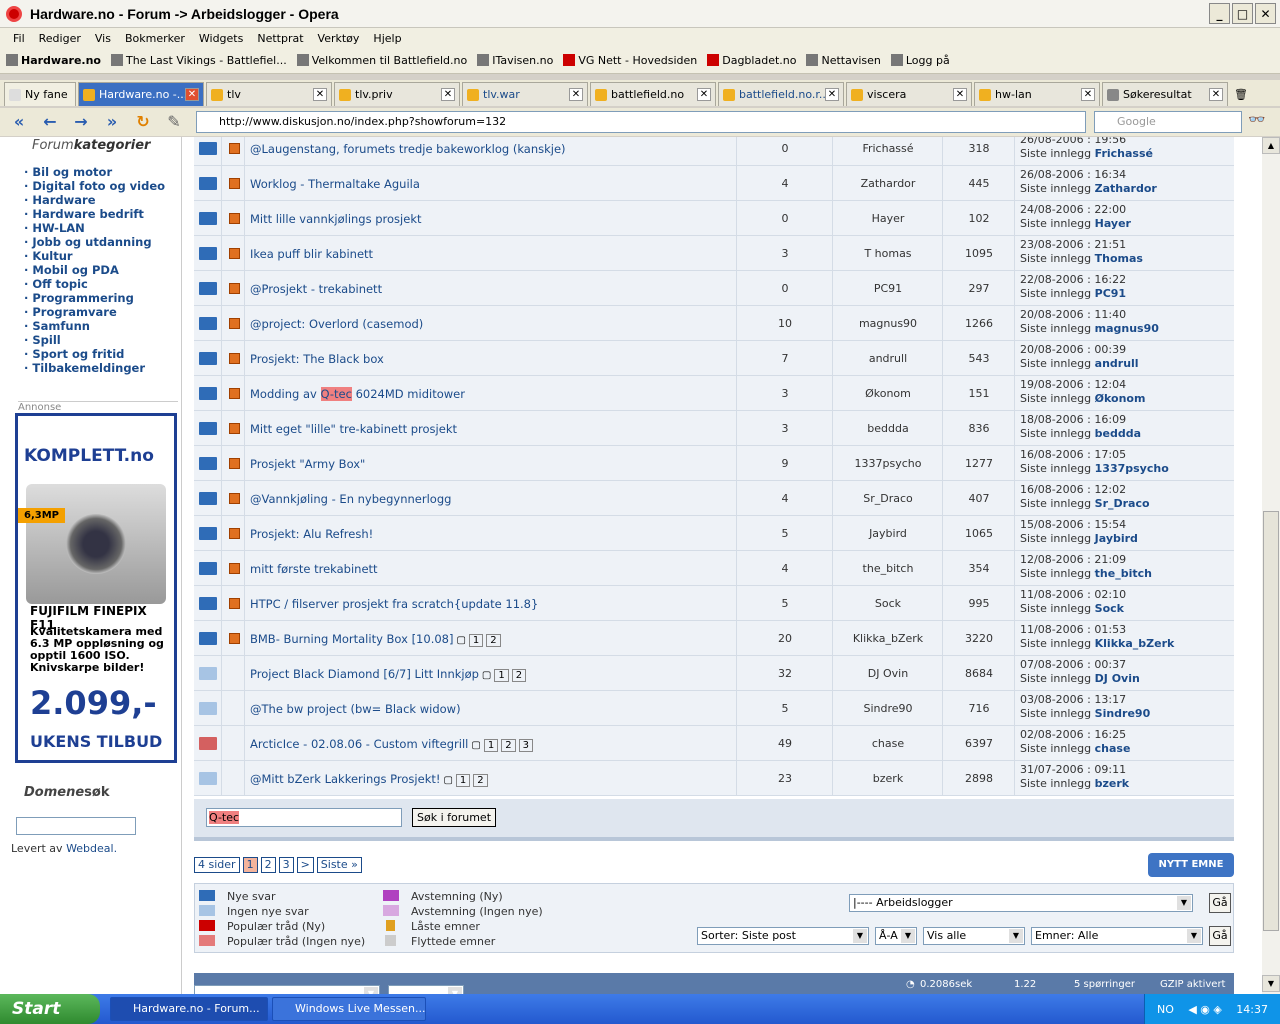 The image size is (1280, 1024). I want to click on topic-title-link: @project: Overlord (casemod), so click(336, 324).